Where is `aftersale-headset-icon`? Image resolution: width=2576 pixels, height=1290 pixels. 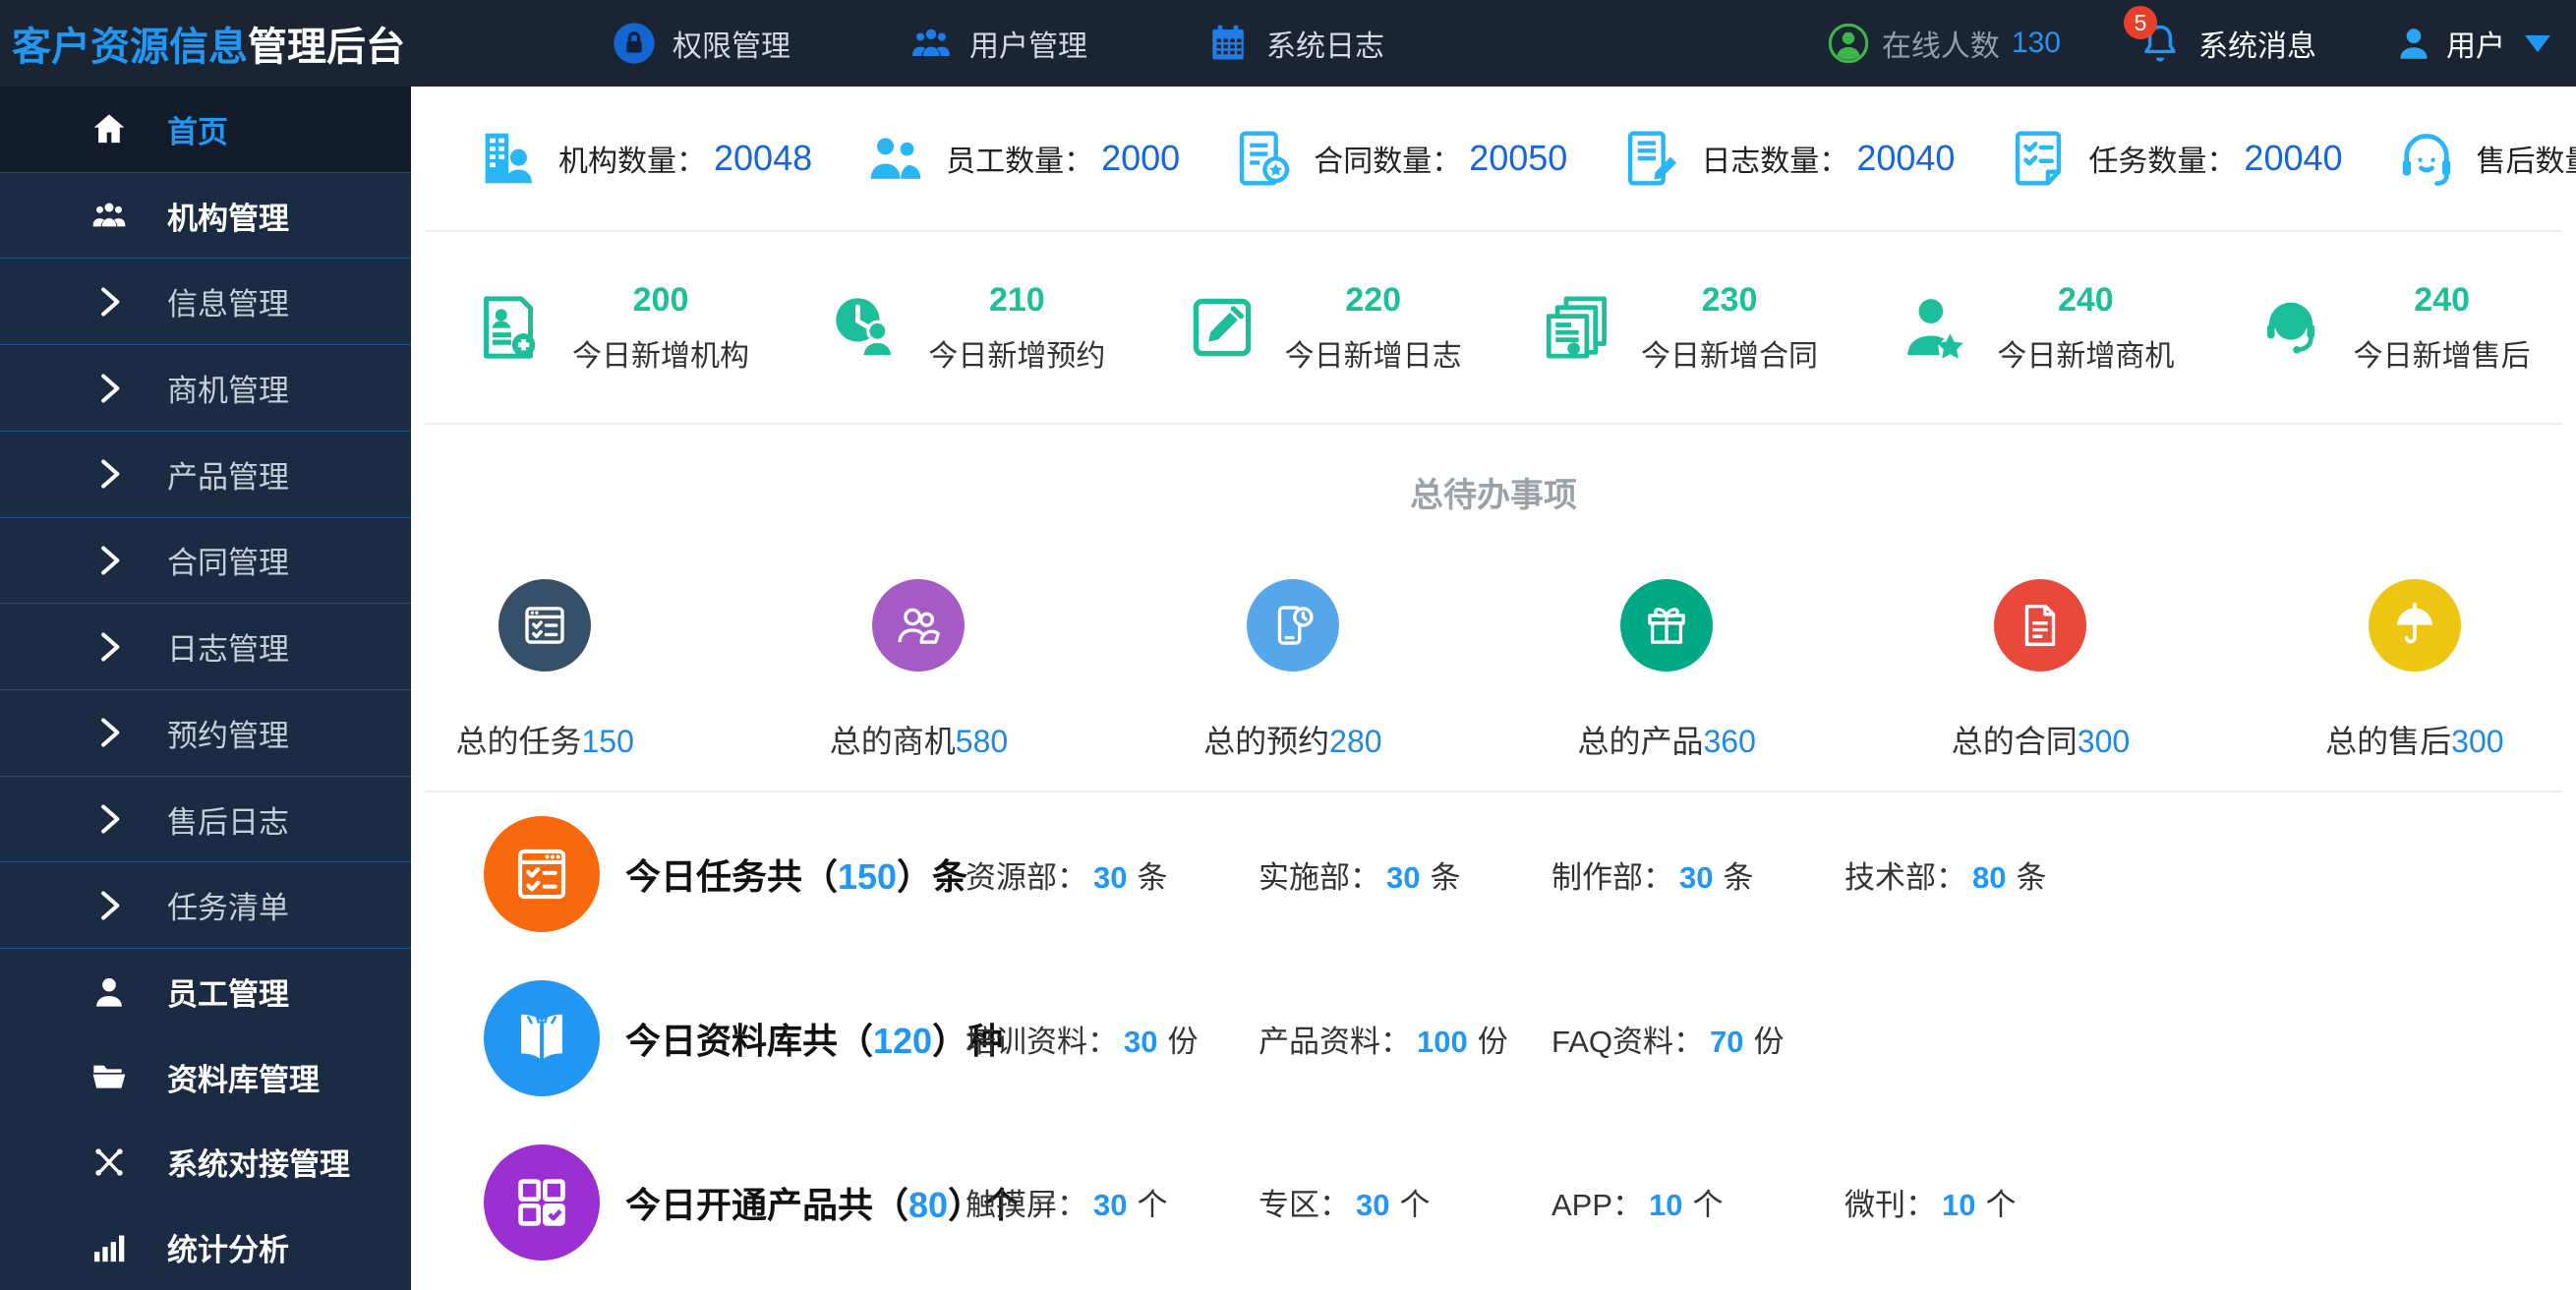
aftersale-headset-icon is located at coordinates (2291, 327).